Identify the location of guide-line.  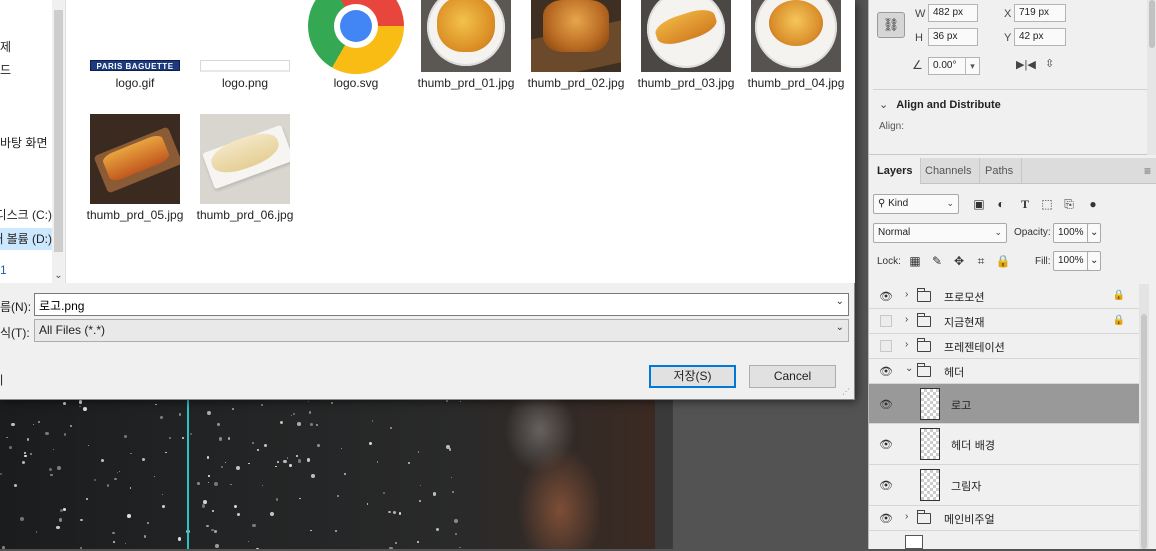
(188, 474).